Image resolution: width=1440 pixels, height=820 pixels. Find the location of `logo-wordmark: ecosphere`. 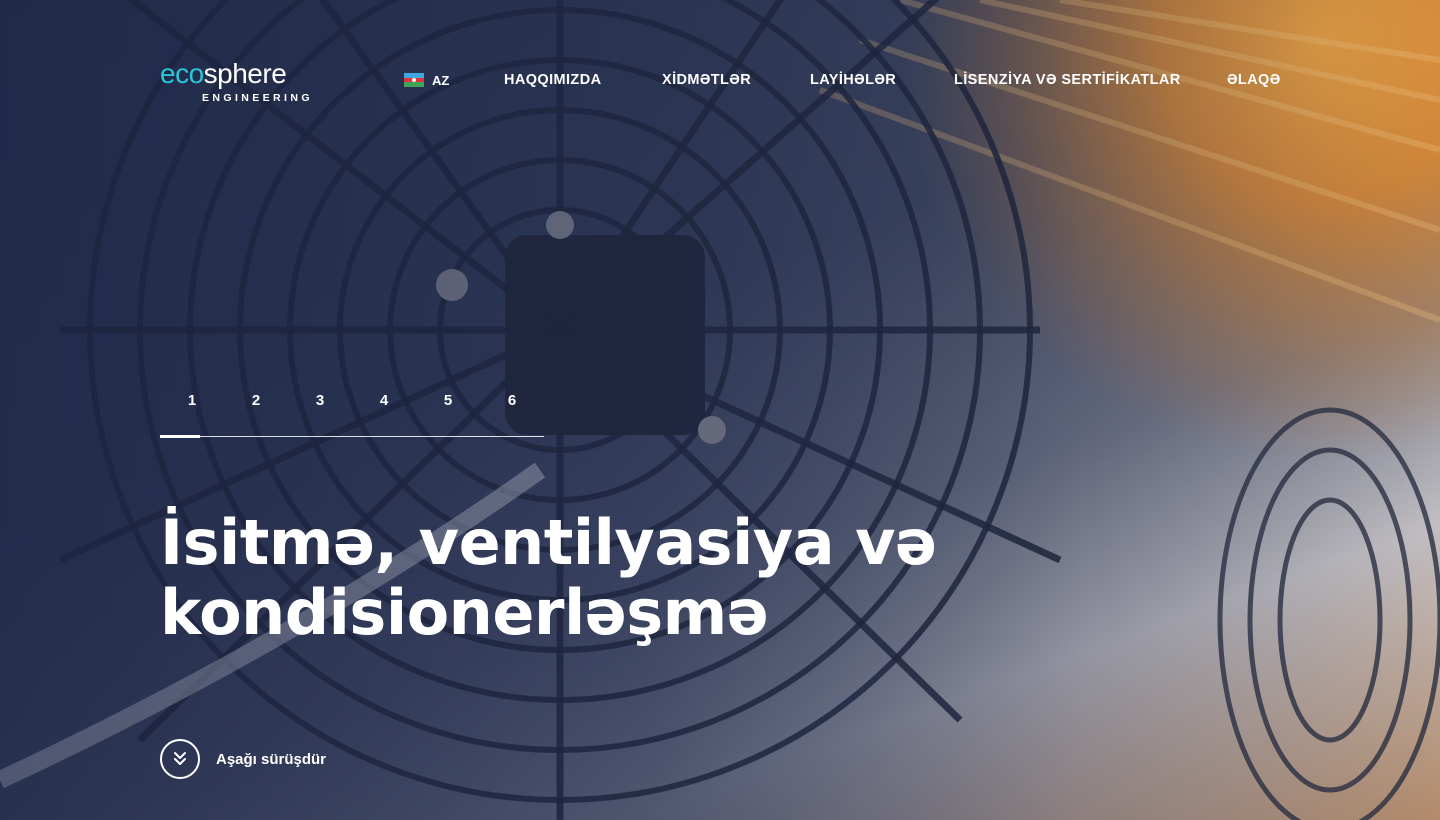

logo-wordmark: ecosphere is located at coordinates (223, 74).